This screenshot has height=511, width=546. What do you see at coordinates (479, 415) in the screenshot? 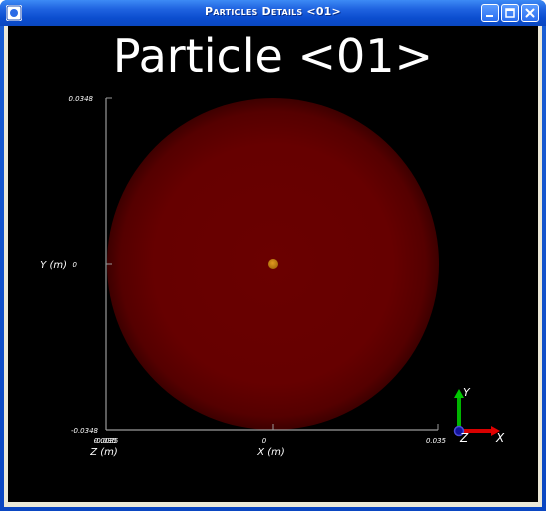
I see `orientation-axes-widget: Y X Z` at bounding box center [479, 415].